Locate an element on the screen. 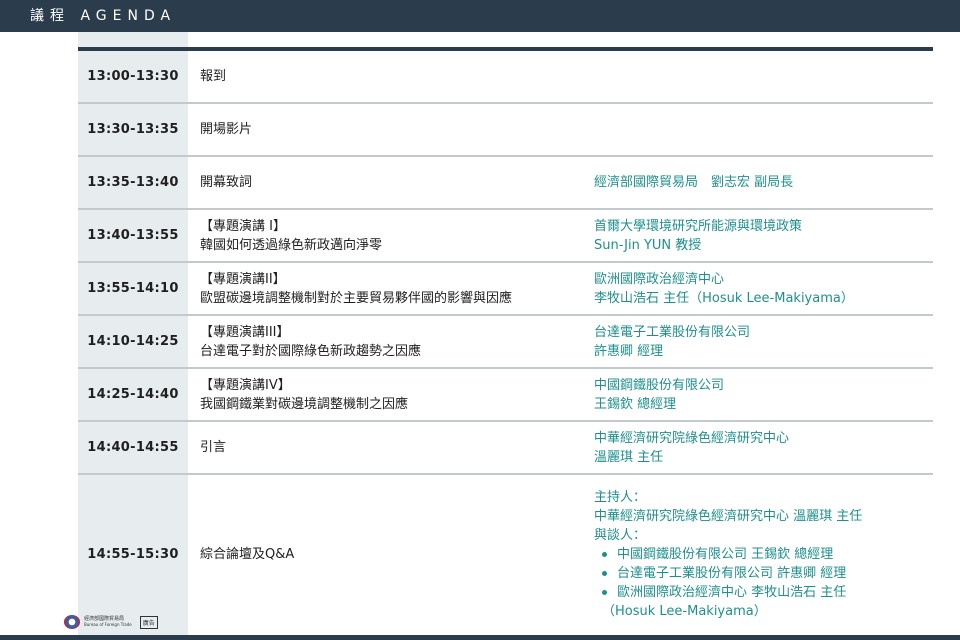 The width and height of the screenshot is (960, 640). agenda-speaker: 中國鋼鐵股份有限公司 王錫欽 總經理 is located at coordinates (761, 394).